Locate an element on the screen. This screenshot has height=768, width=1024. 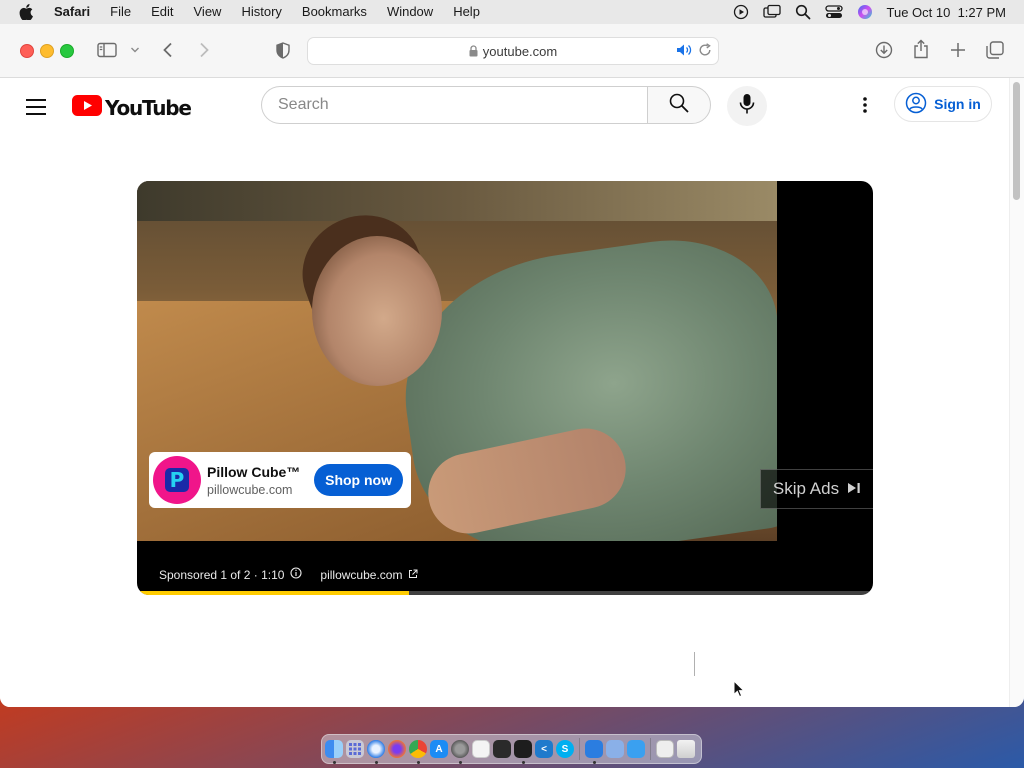
voice-search-button is located at coordinates (747, 106).